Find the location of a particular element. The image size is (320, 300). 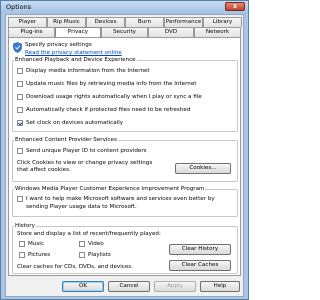

tab-network: Network is located at coordinates (217, 32).